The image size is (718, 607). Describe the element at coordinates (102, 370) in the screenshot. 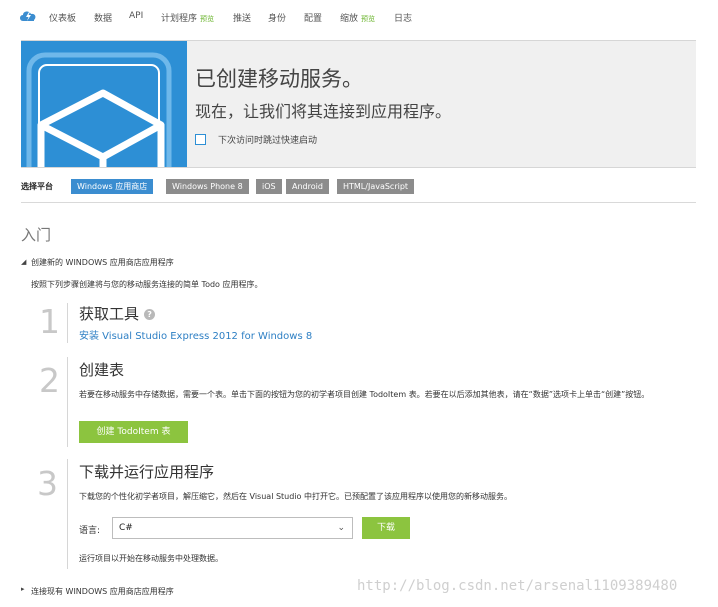

I see `step-title: 创建表` at that location.